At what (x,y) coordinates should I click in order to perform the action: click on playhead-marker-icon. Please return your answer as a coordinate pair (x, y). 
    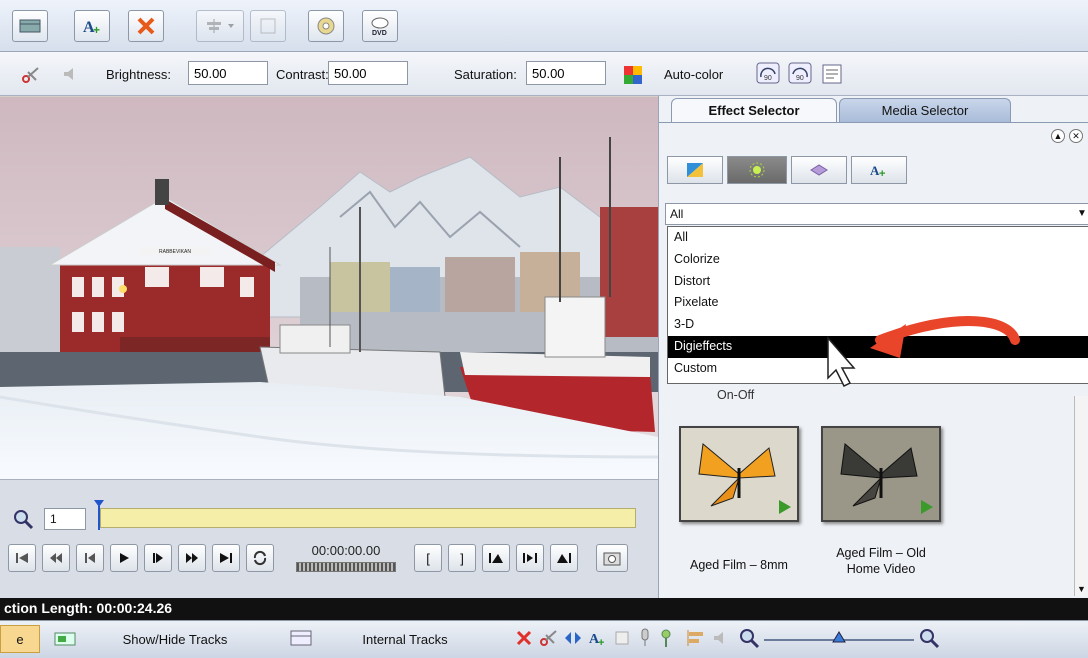
    Looking at the image, I should click on (99, 515).